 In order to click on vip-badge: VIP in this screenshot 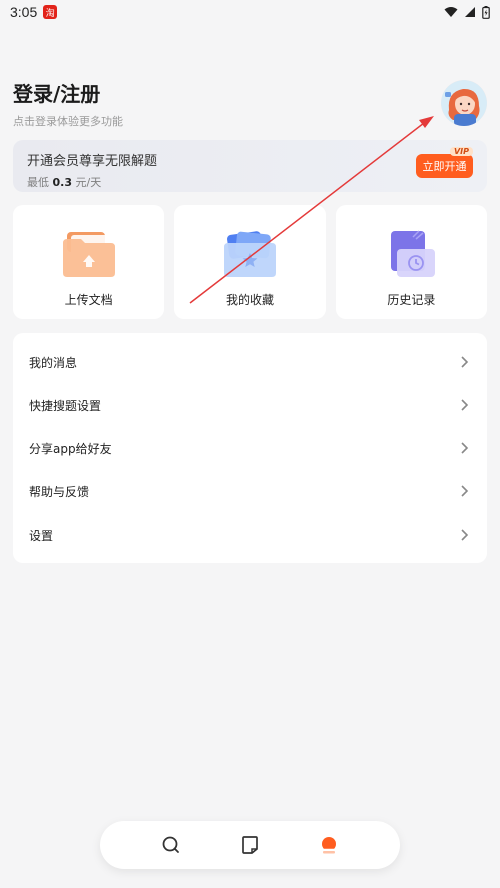, I will do `click(461, 151)`.